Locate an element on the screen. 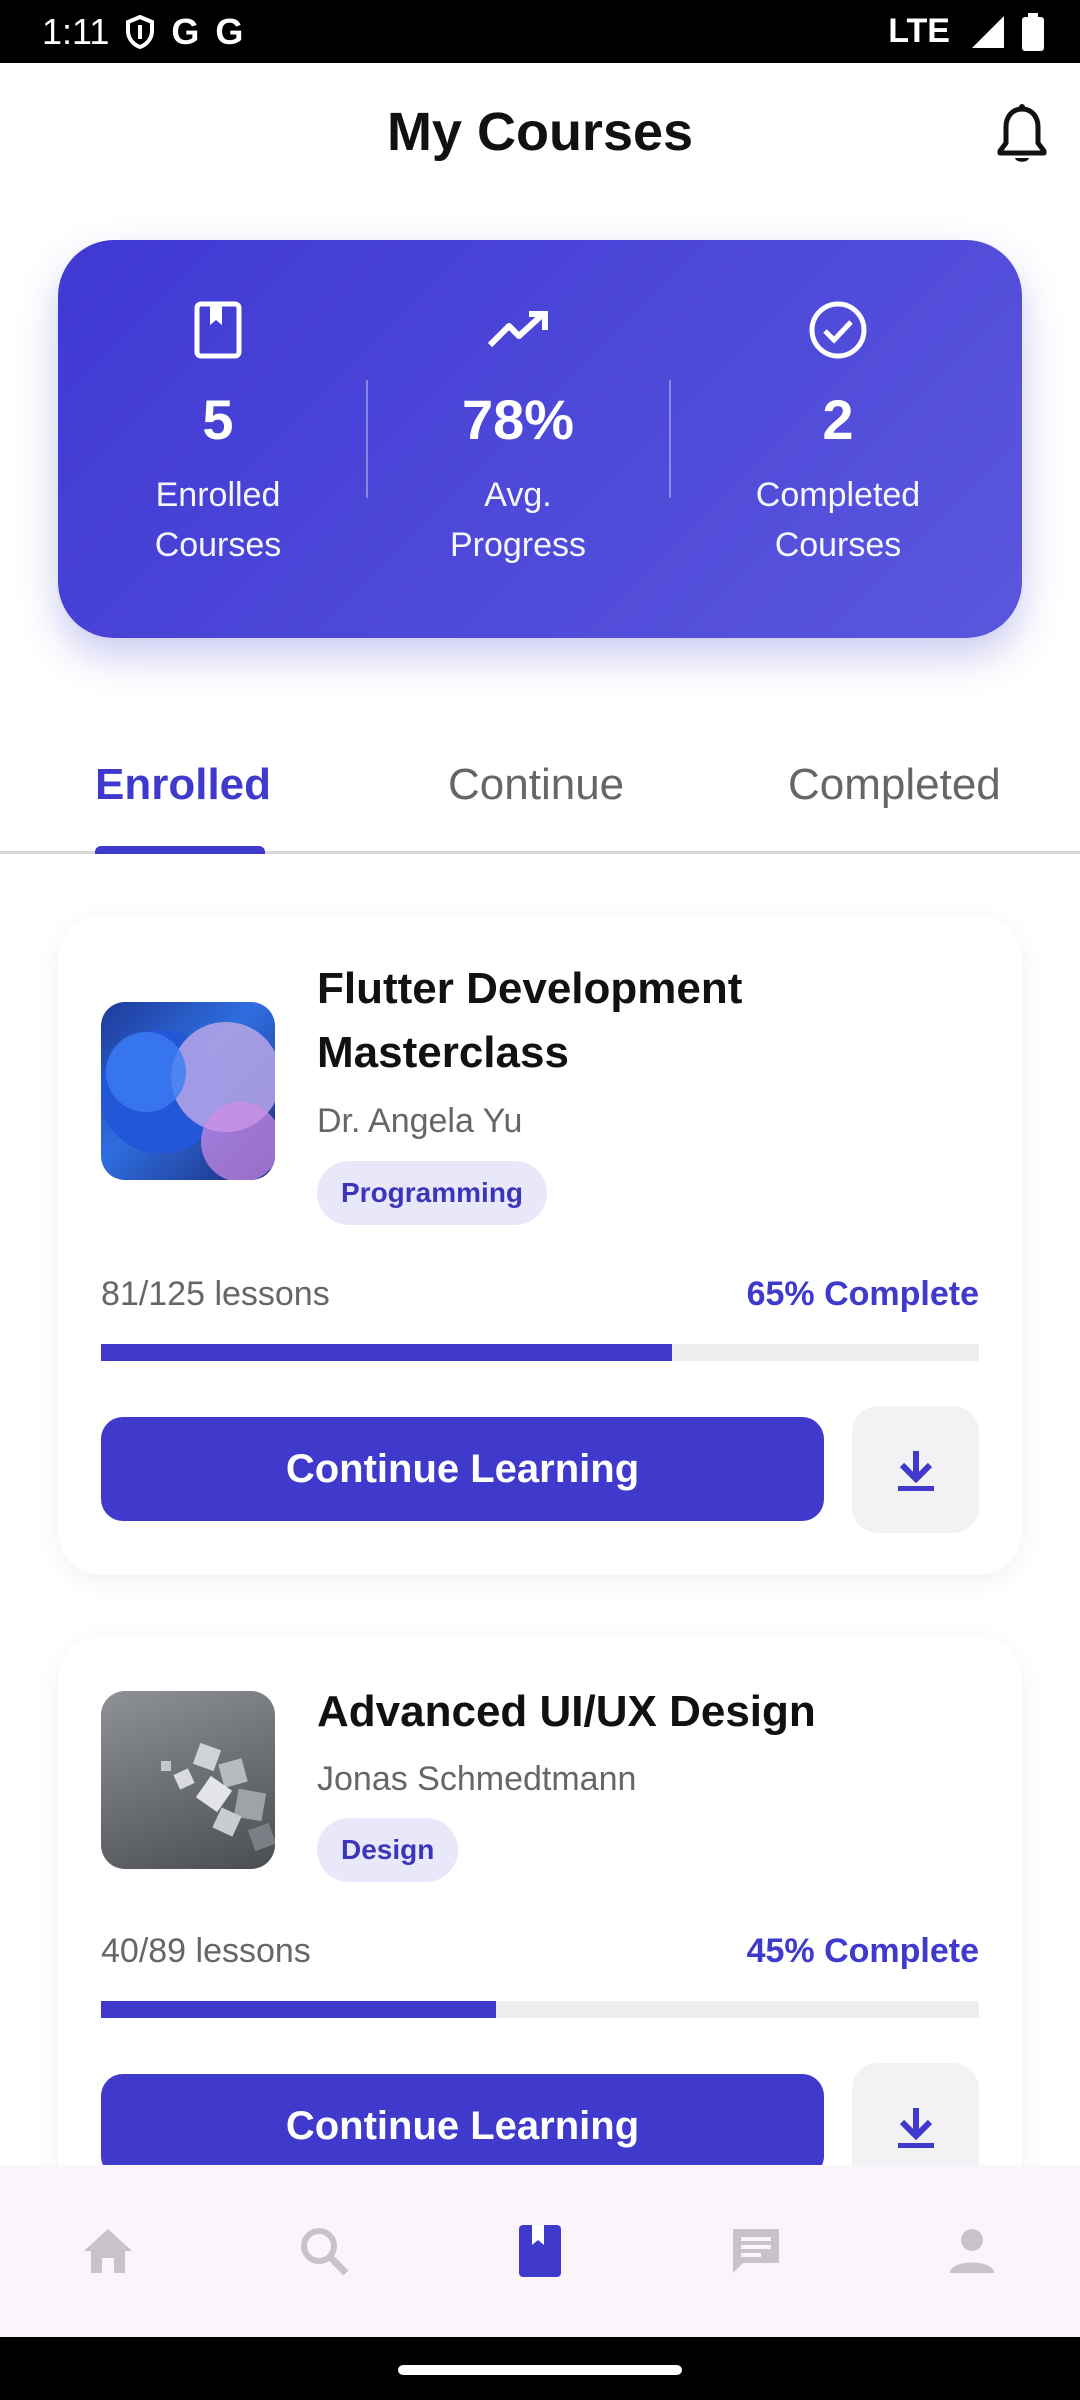 The image size is (1080, 2400). tab-continue: Continue is located at coordinates (536, 785).